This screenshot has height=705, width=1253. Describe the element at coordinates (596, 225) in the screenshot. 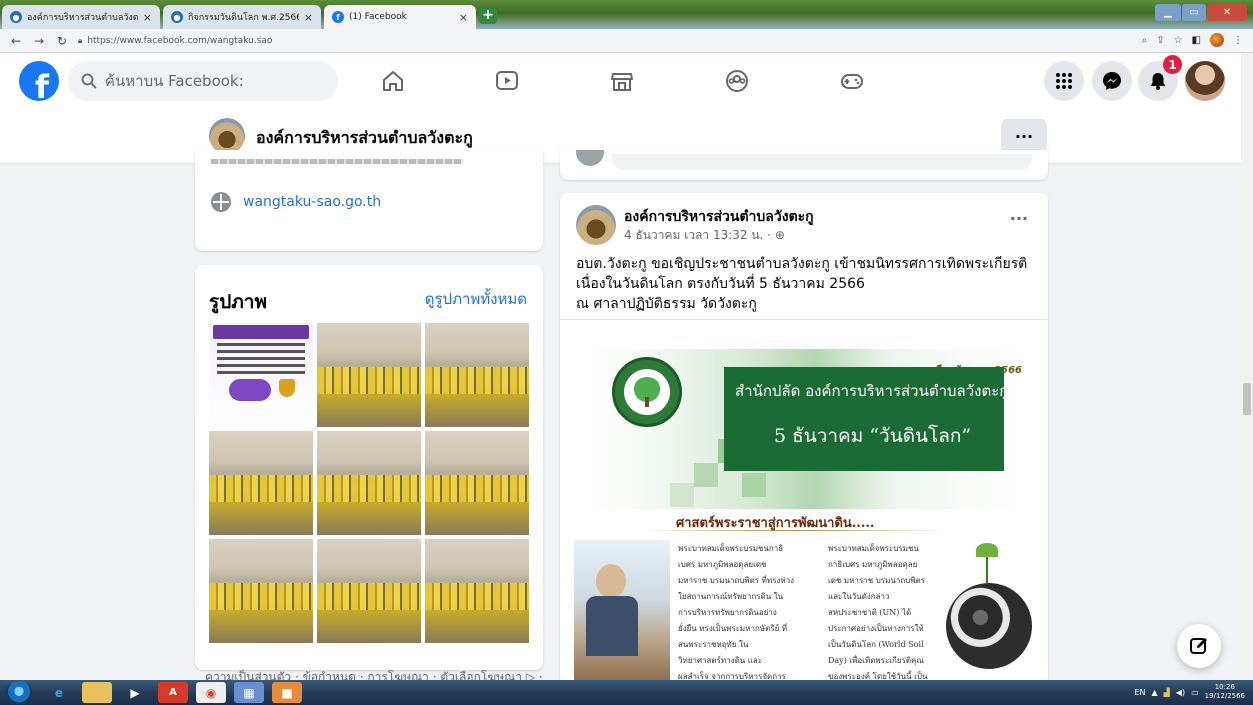

I see `post-author-avatar` at that location.